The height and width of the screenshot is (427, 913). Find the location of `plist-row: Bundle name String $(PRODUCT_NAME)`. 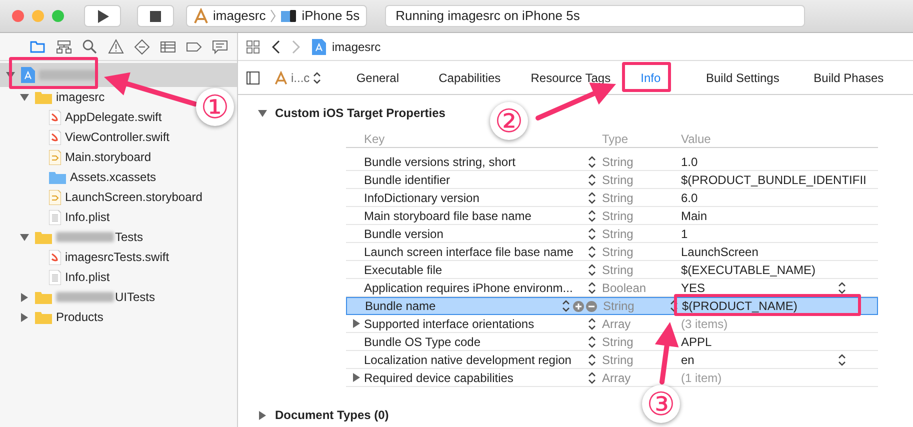

plist-row: Bundle name String $(PRODUCT_NAME) is located at coordinates (612, 306).